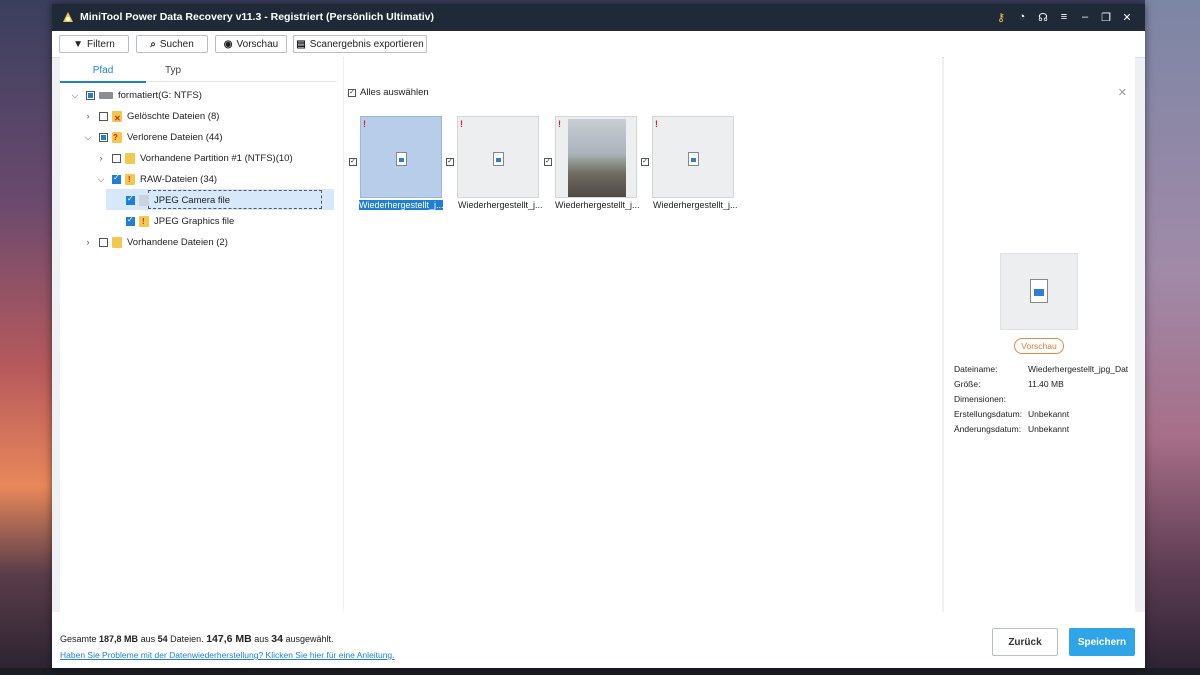 The image size is (1200, 675). I want to click on minimize-icon: –, so click(1085, 17).